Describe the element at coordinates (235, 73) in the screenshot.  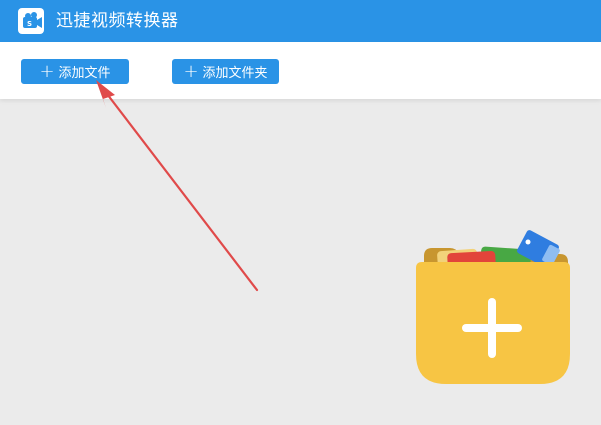
I see `add-folder-label: 添加文件夹` at that location.